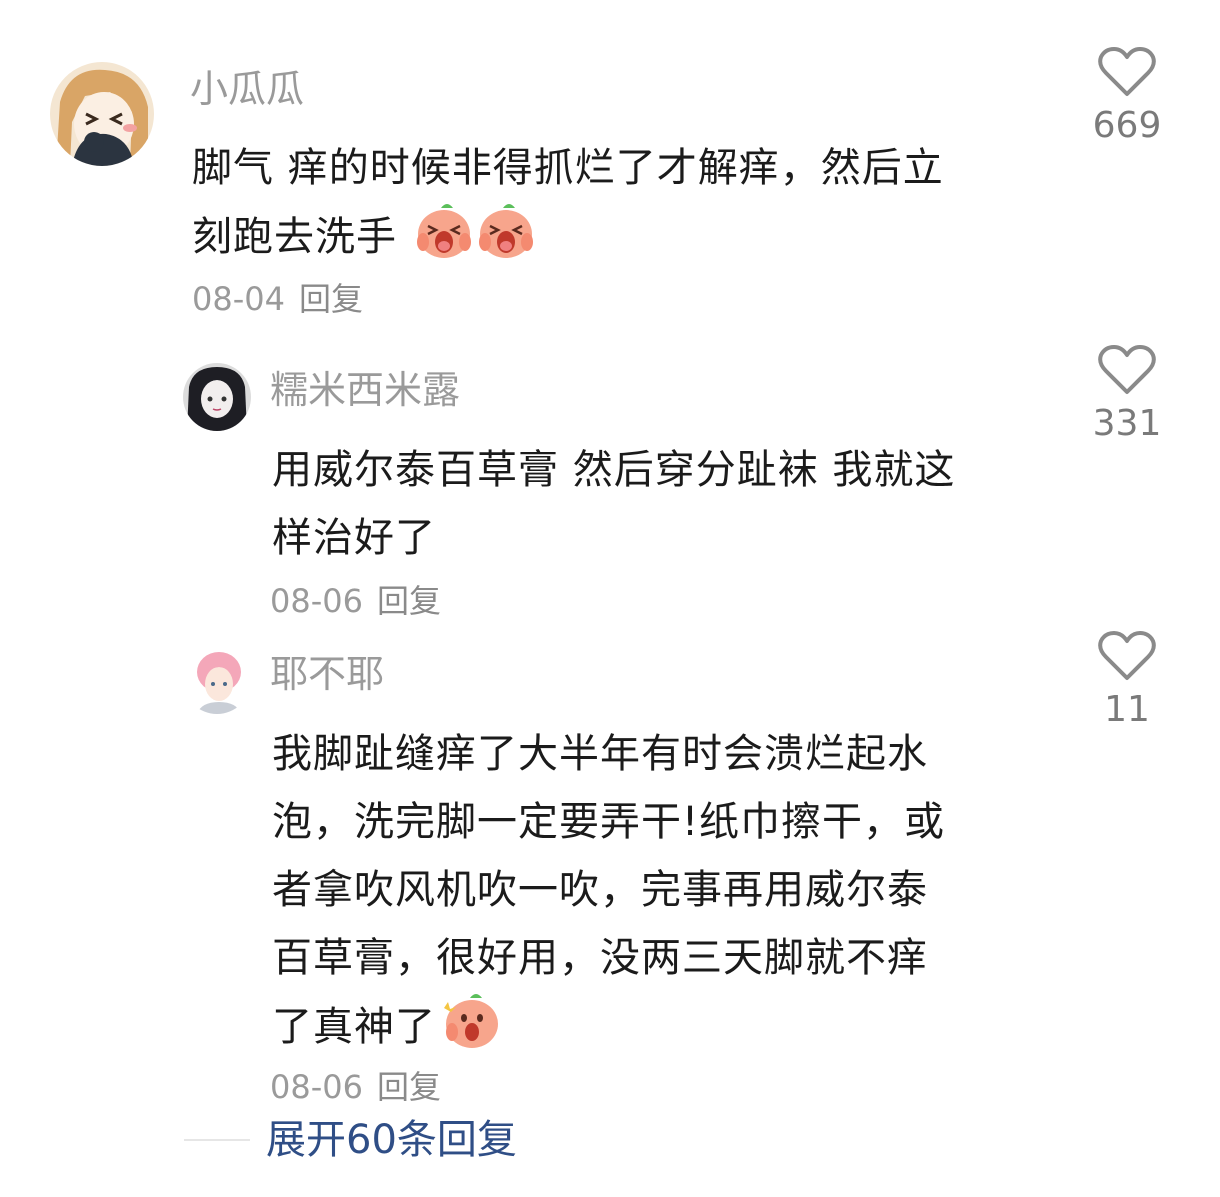  Describe the element at coordinates (614, 470) in the screenshot. I see `comment-text-line: 用威尔泰百草膏 然后穿分趾袜 我就这` at that location.